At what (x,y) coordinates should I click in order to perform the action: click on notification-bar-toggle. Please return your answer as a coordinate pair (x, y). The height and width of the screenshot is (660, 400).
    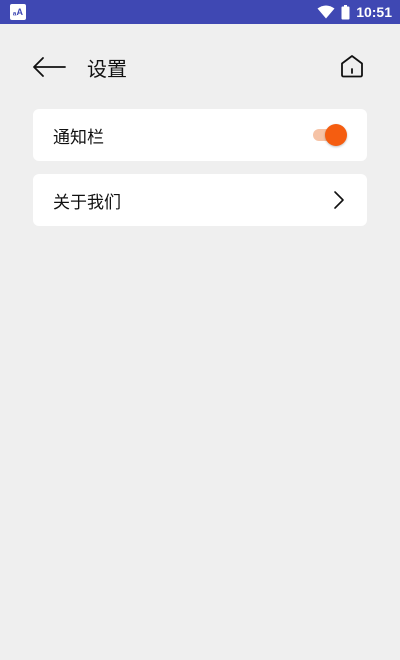
    Looking at the image, I should click on (330, 135).